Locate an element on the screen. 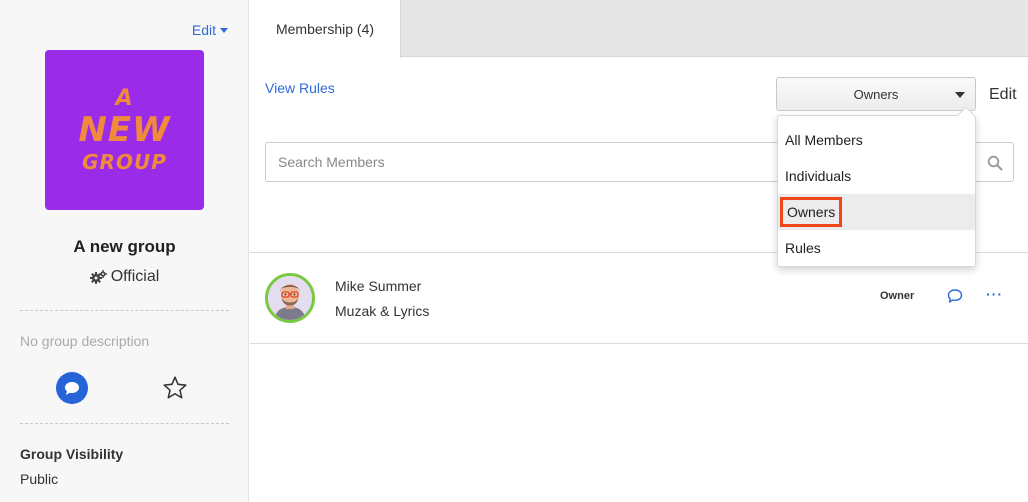 The width and height of the screenshot is (1028, 502). user-avatar-image is located at coordinates (290, 298).